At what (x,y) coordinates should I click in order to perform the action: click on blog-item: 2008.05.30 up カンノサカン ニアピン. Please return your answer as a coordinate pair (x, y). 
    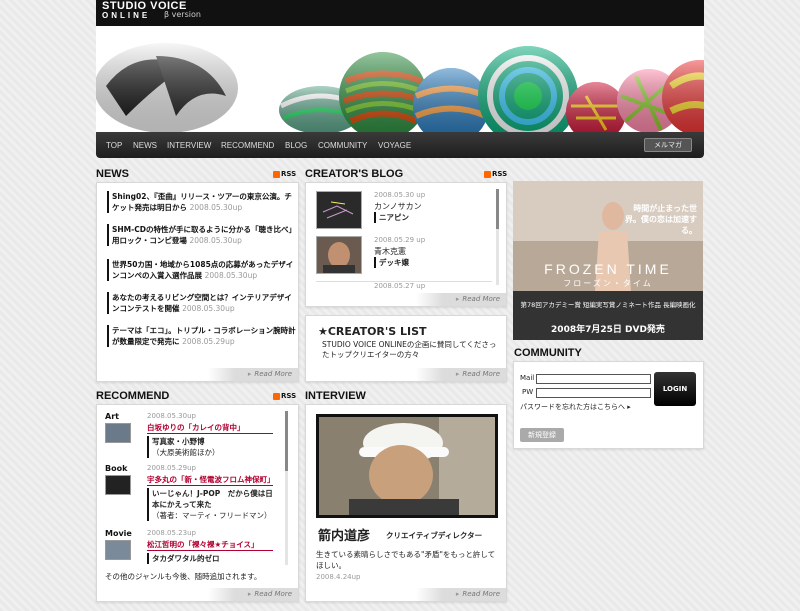
    Looking at the image, I should click on (404, 213).